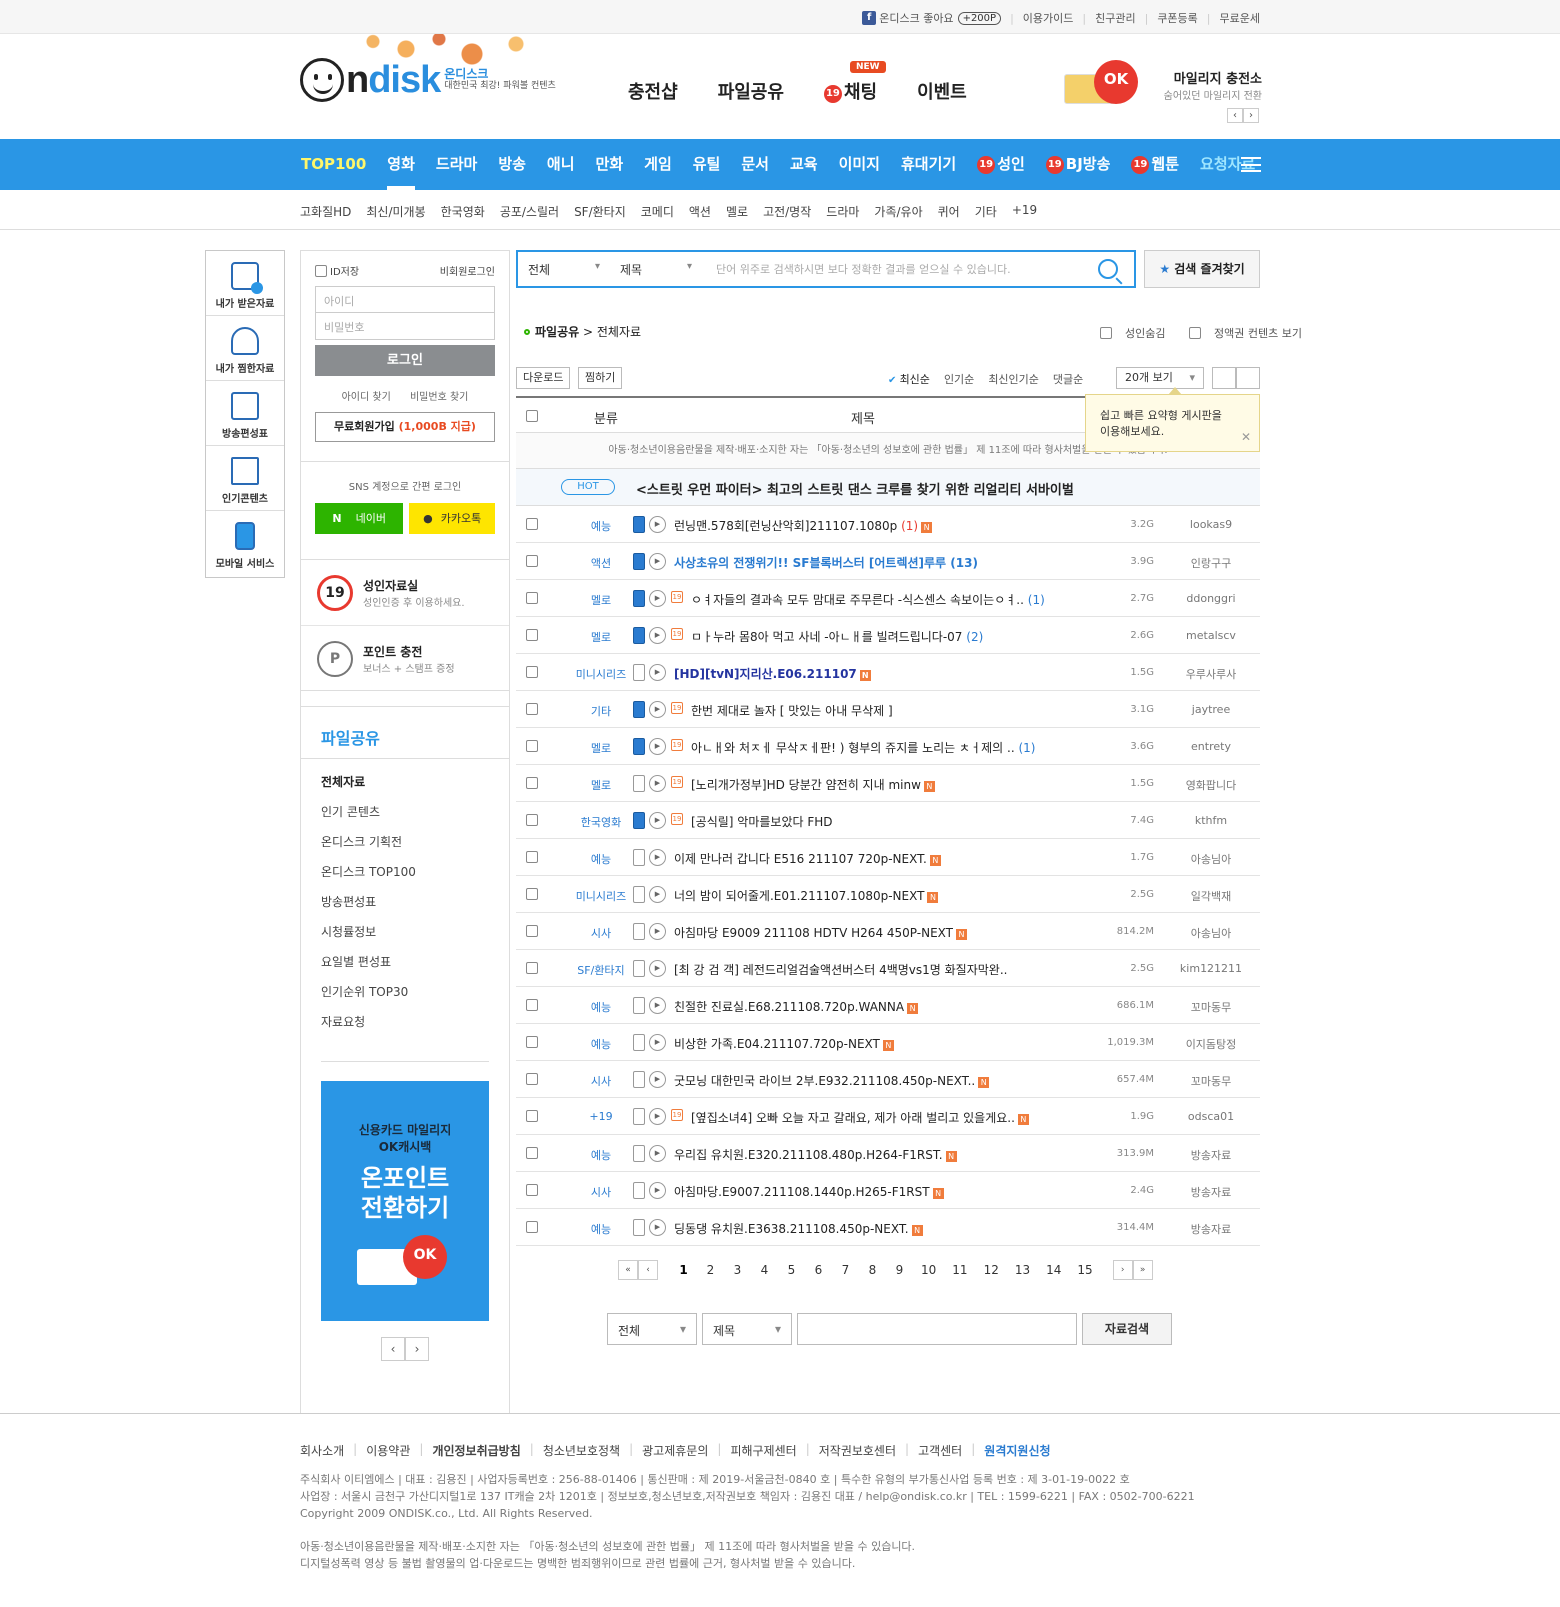  I want to click on row-title: 우리집 유치원.E320.211108.480p.H264-F1RST. N, so click(815, 1154).